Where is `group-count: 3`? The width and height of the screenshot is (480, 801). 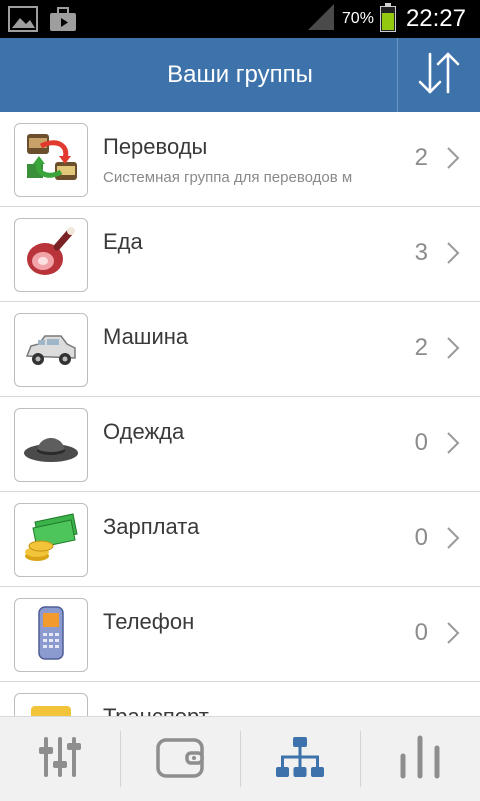 group-count: 3 is located at coordinates (421, 252).